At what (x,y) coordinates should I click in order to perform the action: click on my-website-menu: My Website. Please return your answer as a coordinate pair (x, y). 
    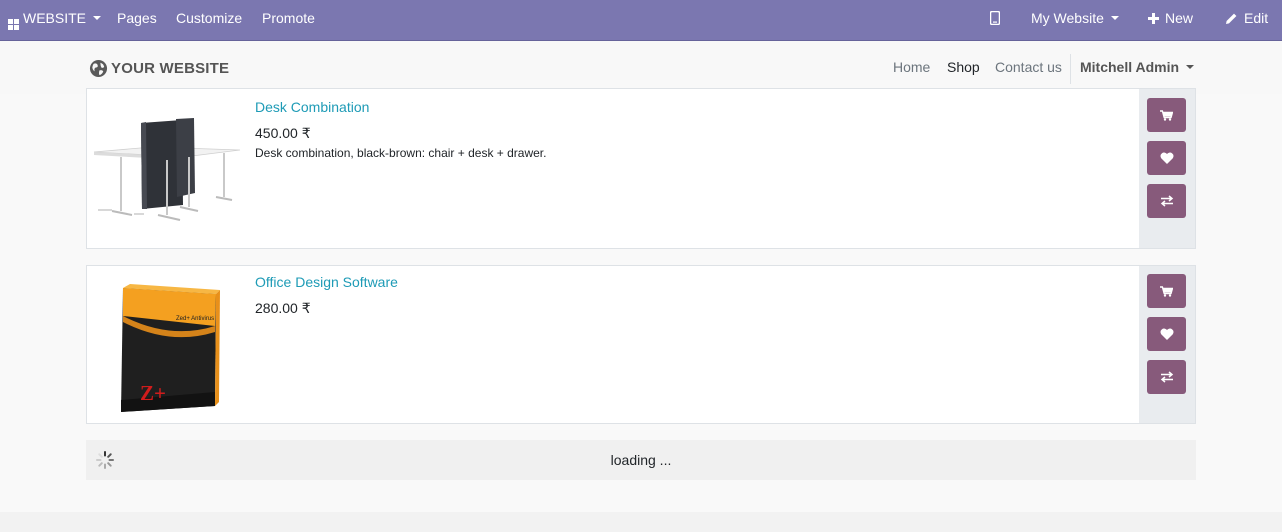
    Looking at the image, I should click on (1075, 18).